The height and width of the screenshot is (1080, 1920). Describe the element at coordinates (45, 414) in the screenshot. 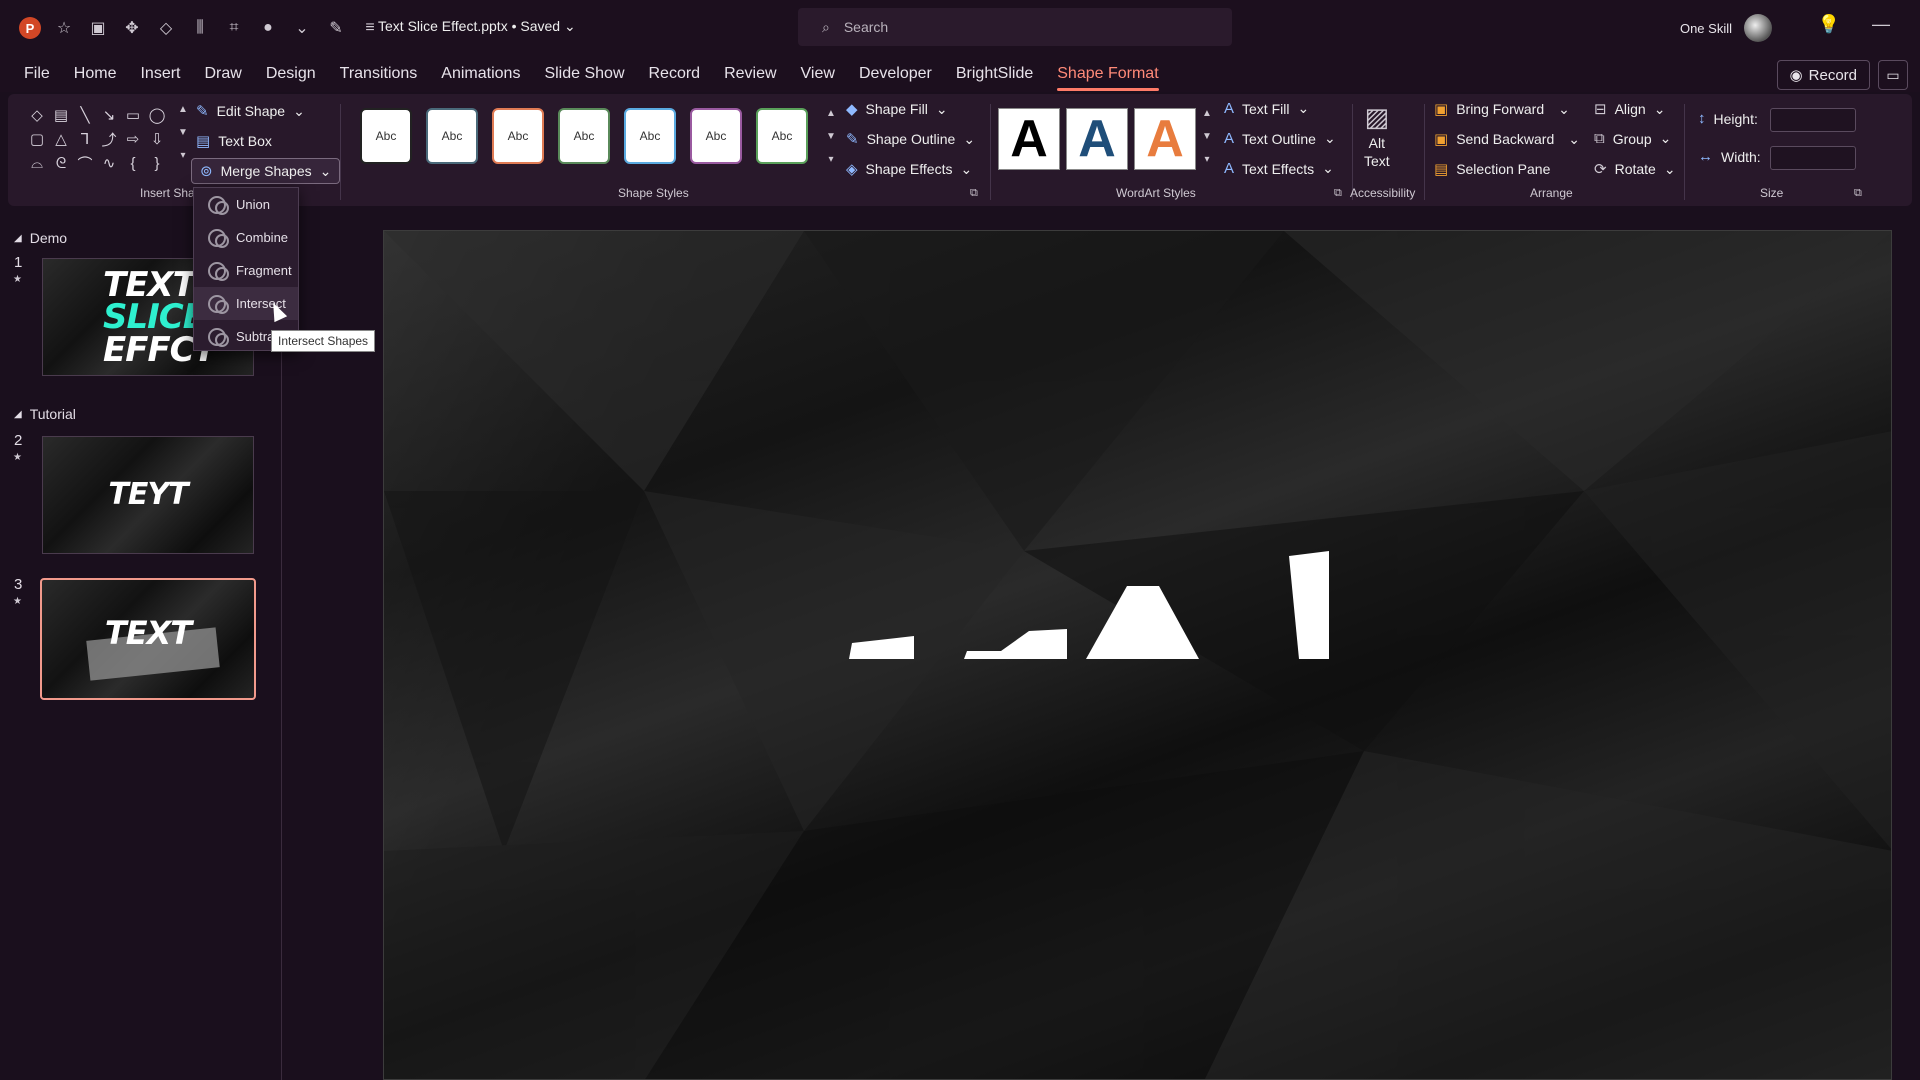

I see `section-tutorial: ◢ Tutorial` at that location.